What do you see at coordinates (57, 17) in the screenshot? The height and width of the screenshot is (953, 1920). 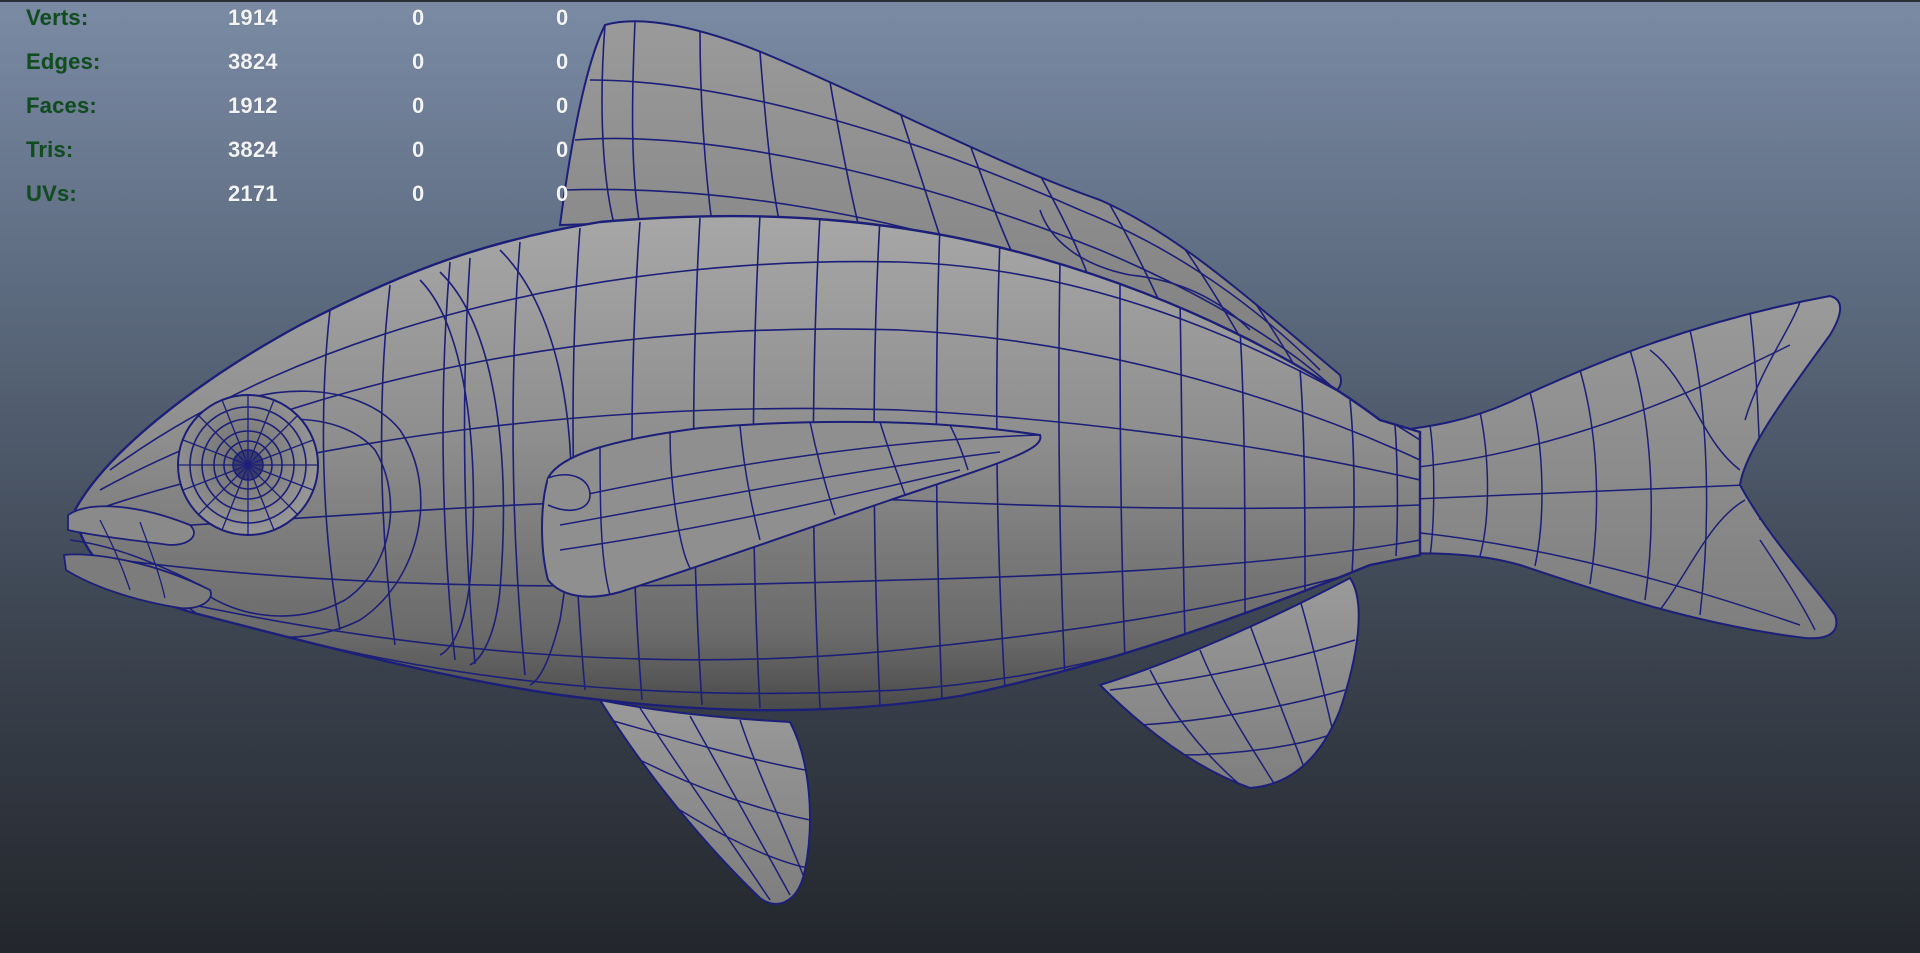 I see `hud-label: Verts:` at bounding box center [57, 17].